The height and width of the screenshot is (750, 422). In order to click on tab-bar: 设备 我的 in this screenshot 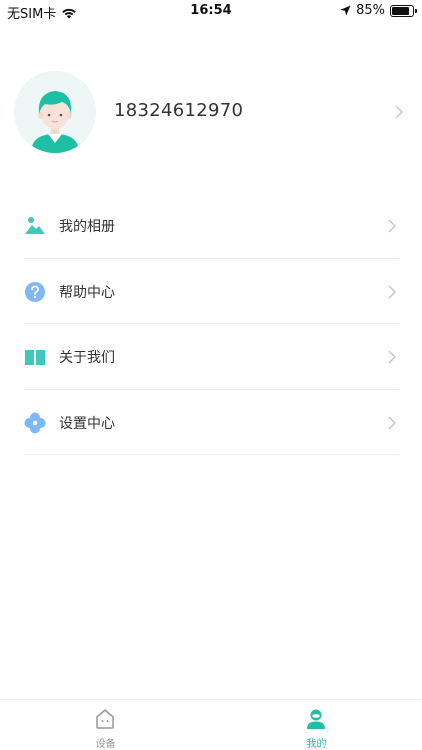, I will do `click(211, 724)`.